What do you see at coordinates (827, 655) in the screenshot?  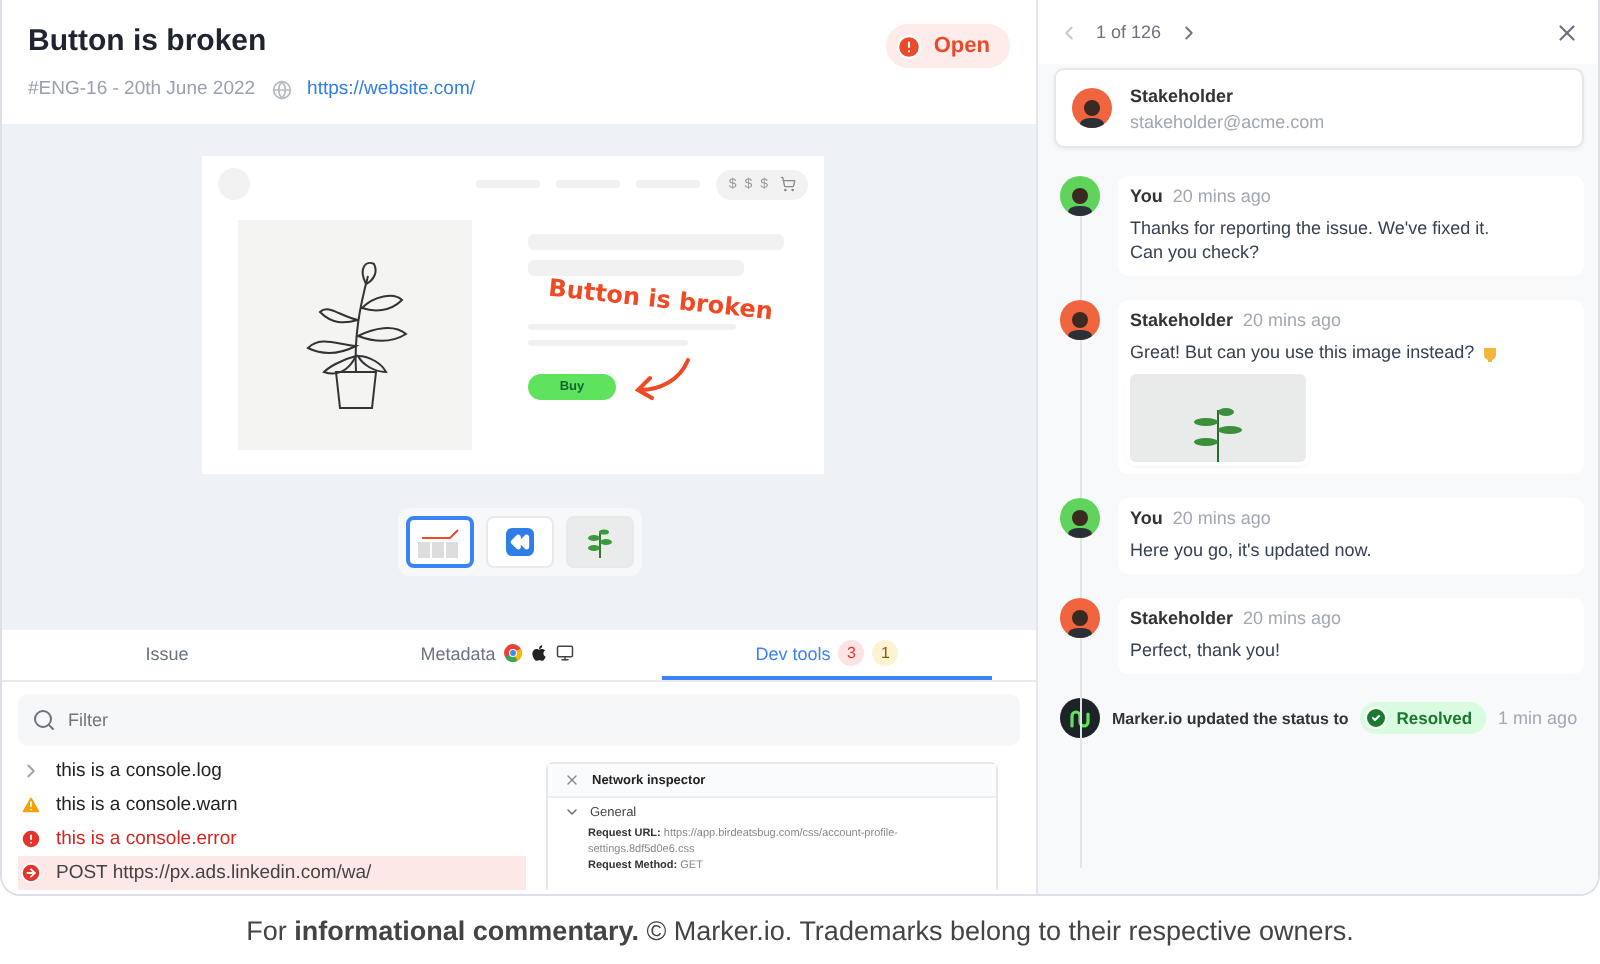 I see `tab: Dev tools 3 1` at bounding box center [827, 655].